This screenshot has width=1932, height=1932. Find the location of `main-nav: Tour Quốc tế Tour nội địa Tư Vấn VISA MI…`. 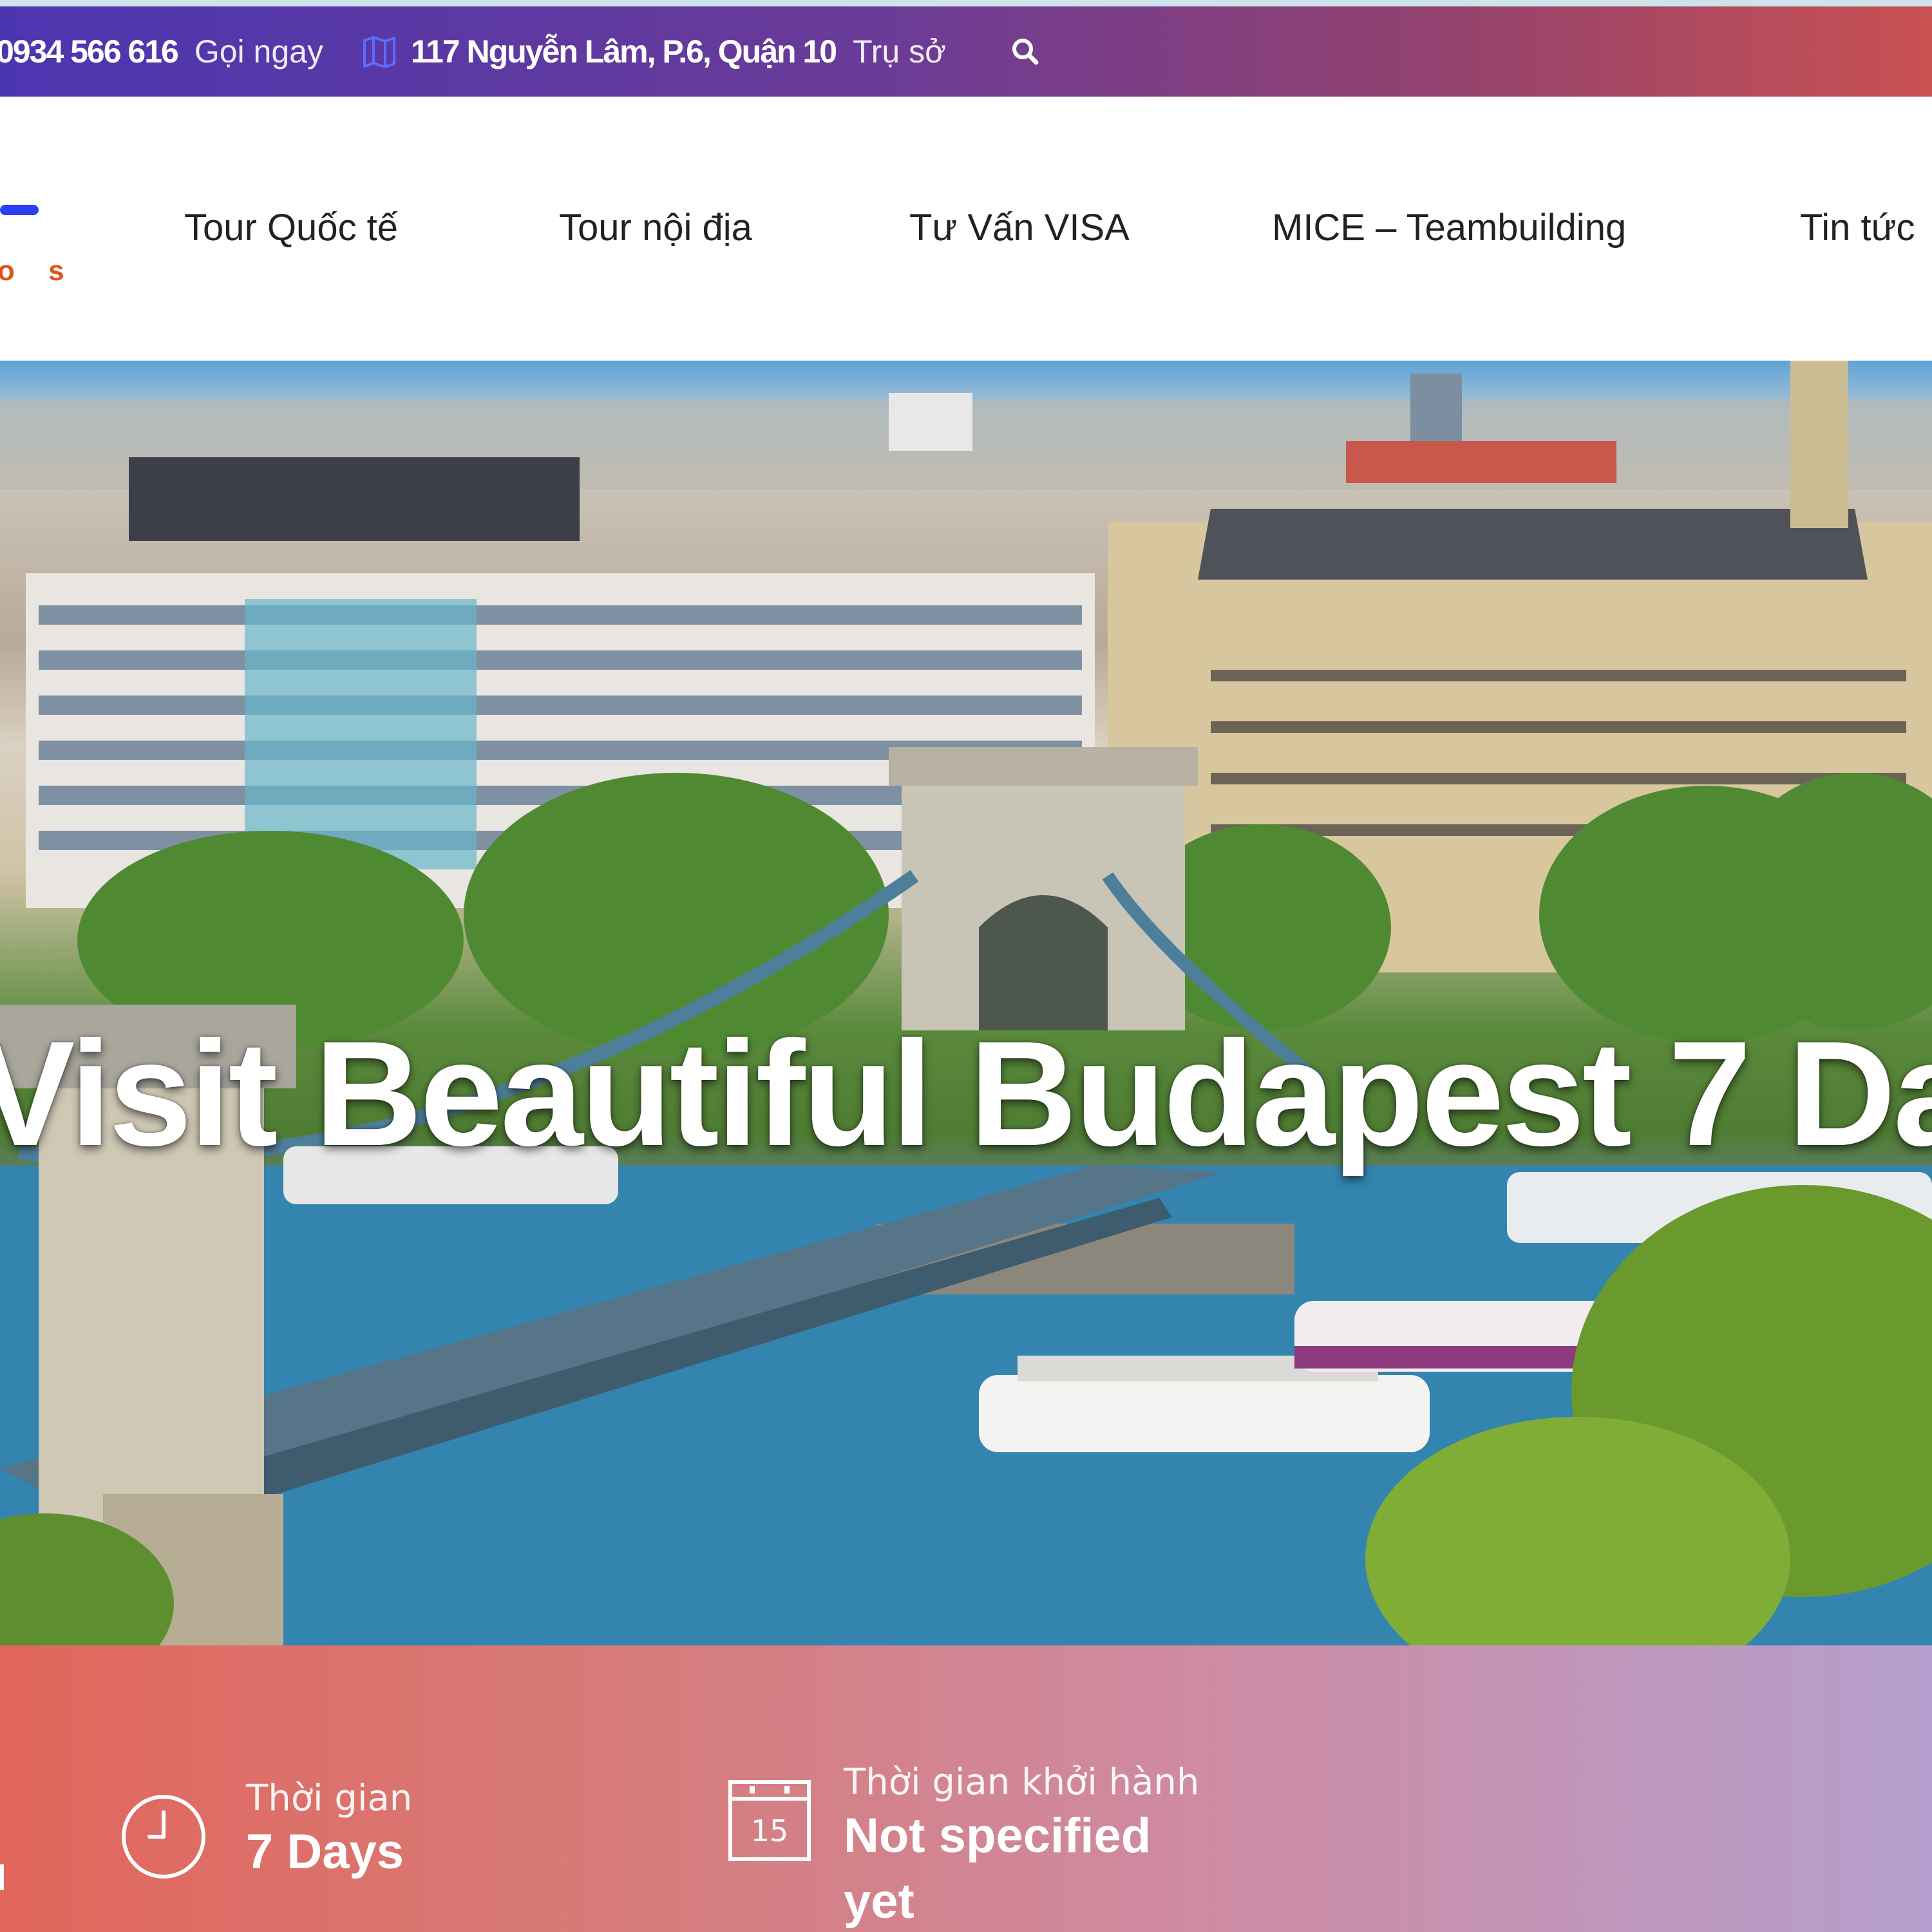

main-nav: Tour Quốc tế Tour nội địa Tư Vấn VISA MI… is located at coordinates (966, 232).